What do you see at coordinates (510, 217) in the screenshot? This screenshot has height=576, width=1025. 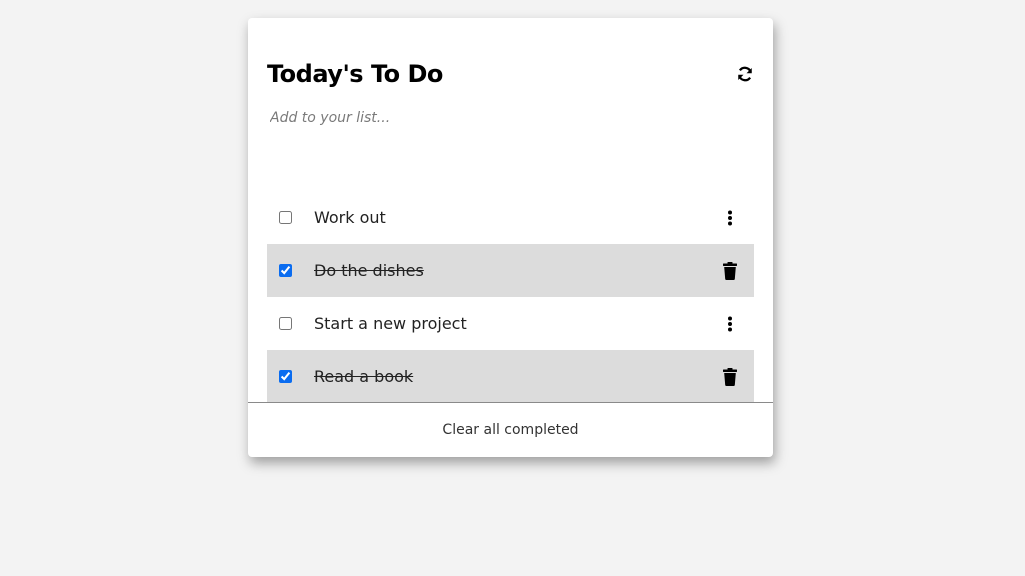 I see `todo-item: Work out` at bounding box center [510, 217].